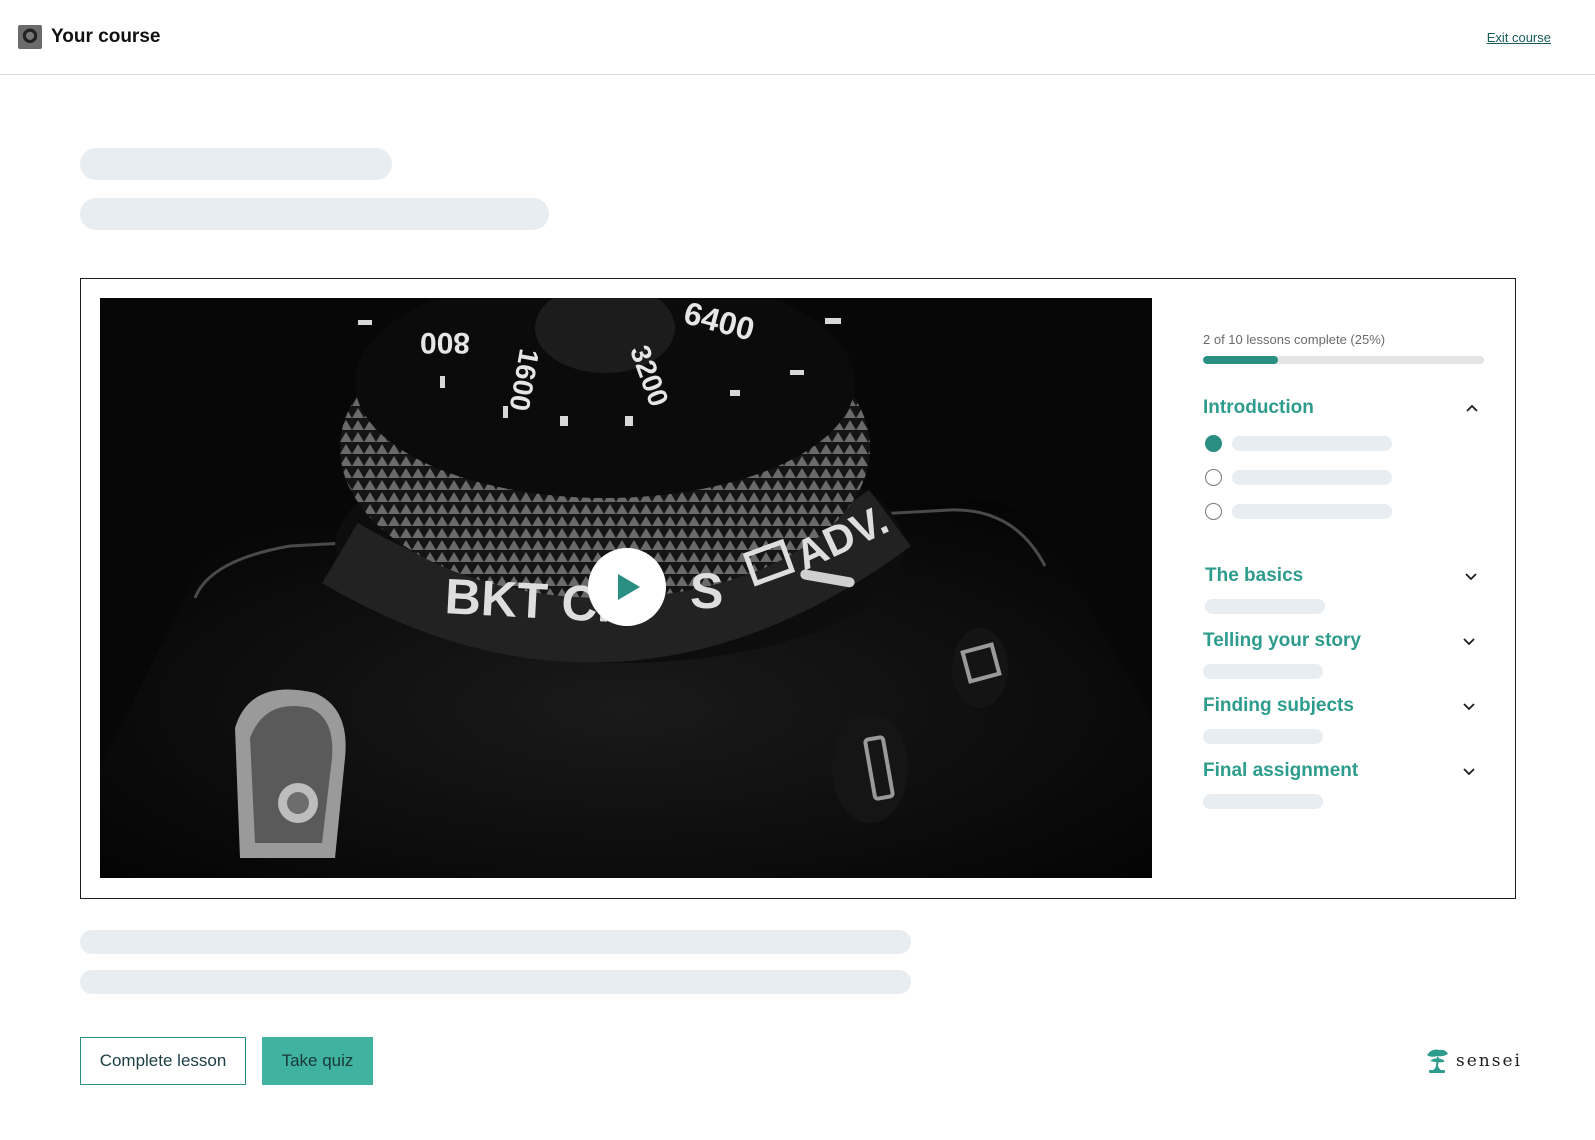 The width and height of the screenshot is (1595, 1140). I want to click on course-title: Your course, so click(106, 36).